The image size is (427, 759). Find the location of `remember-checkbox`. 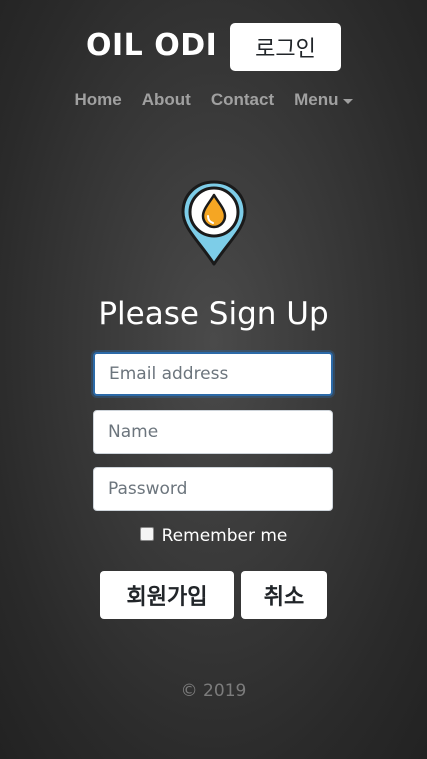

remember-checkbox is located at coordinates (146, 534).